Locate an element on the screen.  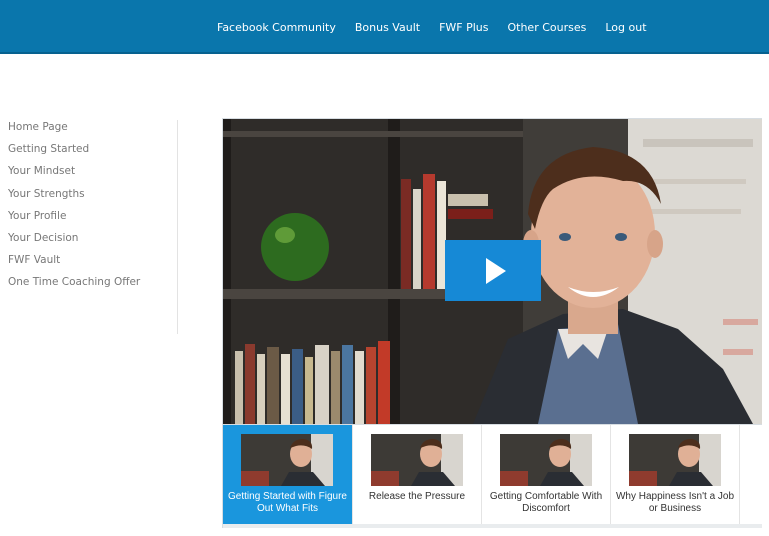
playlist-item-title: Getting Comfortable With Discomfort is located at coordinates (546, 502).